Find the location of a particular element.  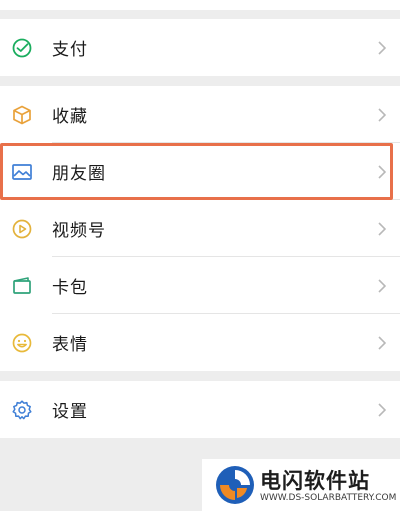

menu-item-channels-label: 视频号 is located at coordinates (79, 231).